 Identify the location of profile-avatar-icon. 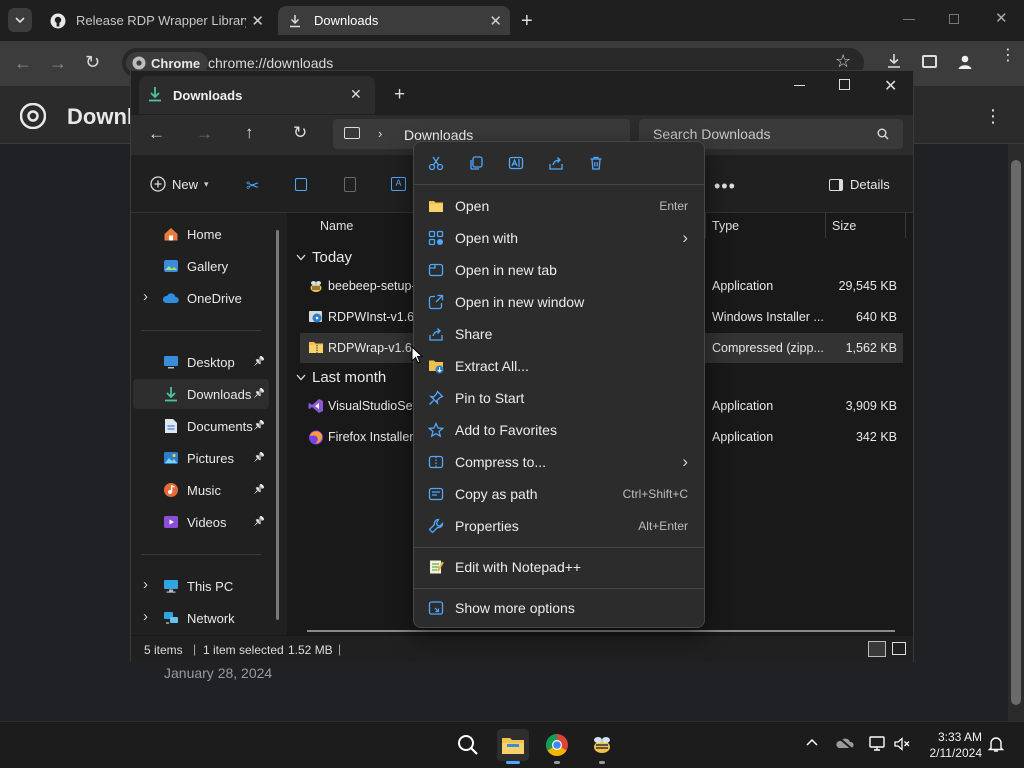
(965, 62).